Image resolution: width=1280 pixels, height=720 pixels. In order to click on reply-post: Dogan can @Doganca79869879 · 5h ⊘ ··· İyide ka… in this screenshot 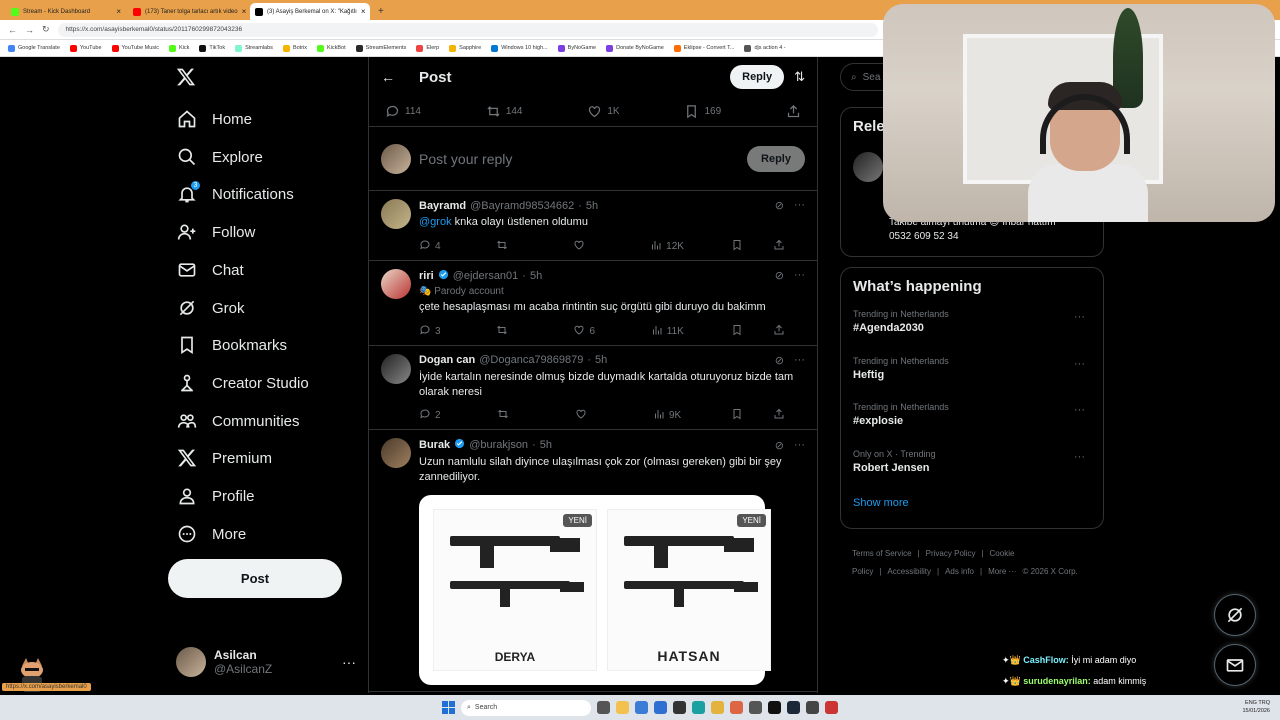, I will do `click(593, 388)`.